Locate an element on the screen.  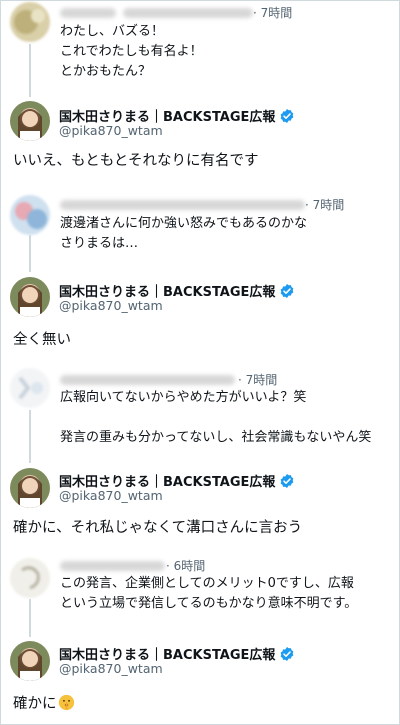
reply-text: わたし、バズる！ これでわたしも有名よ！ とかおもたん？ is located at coordinates (131, 51).